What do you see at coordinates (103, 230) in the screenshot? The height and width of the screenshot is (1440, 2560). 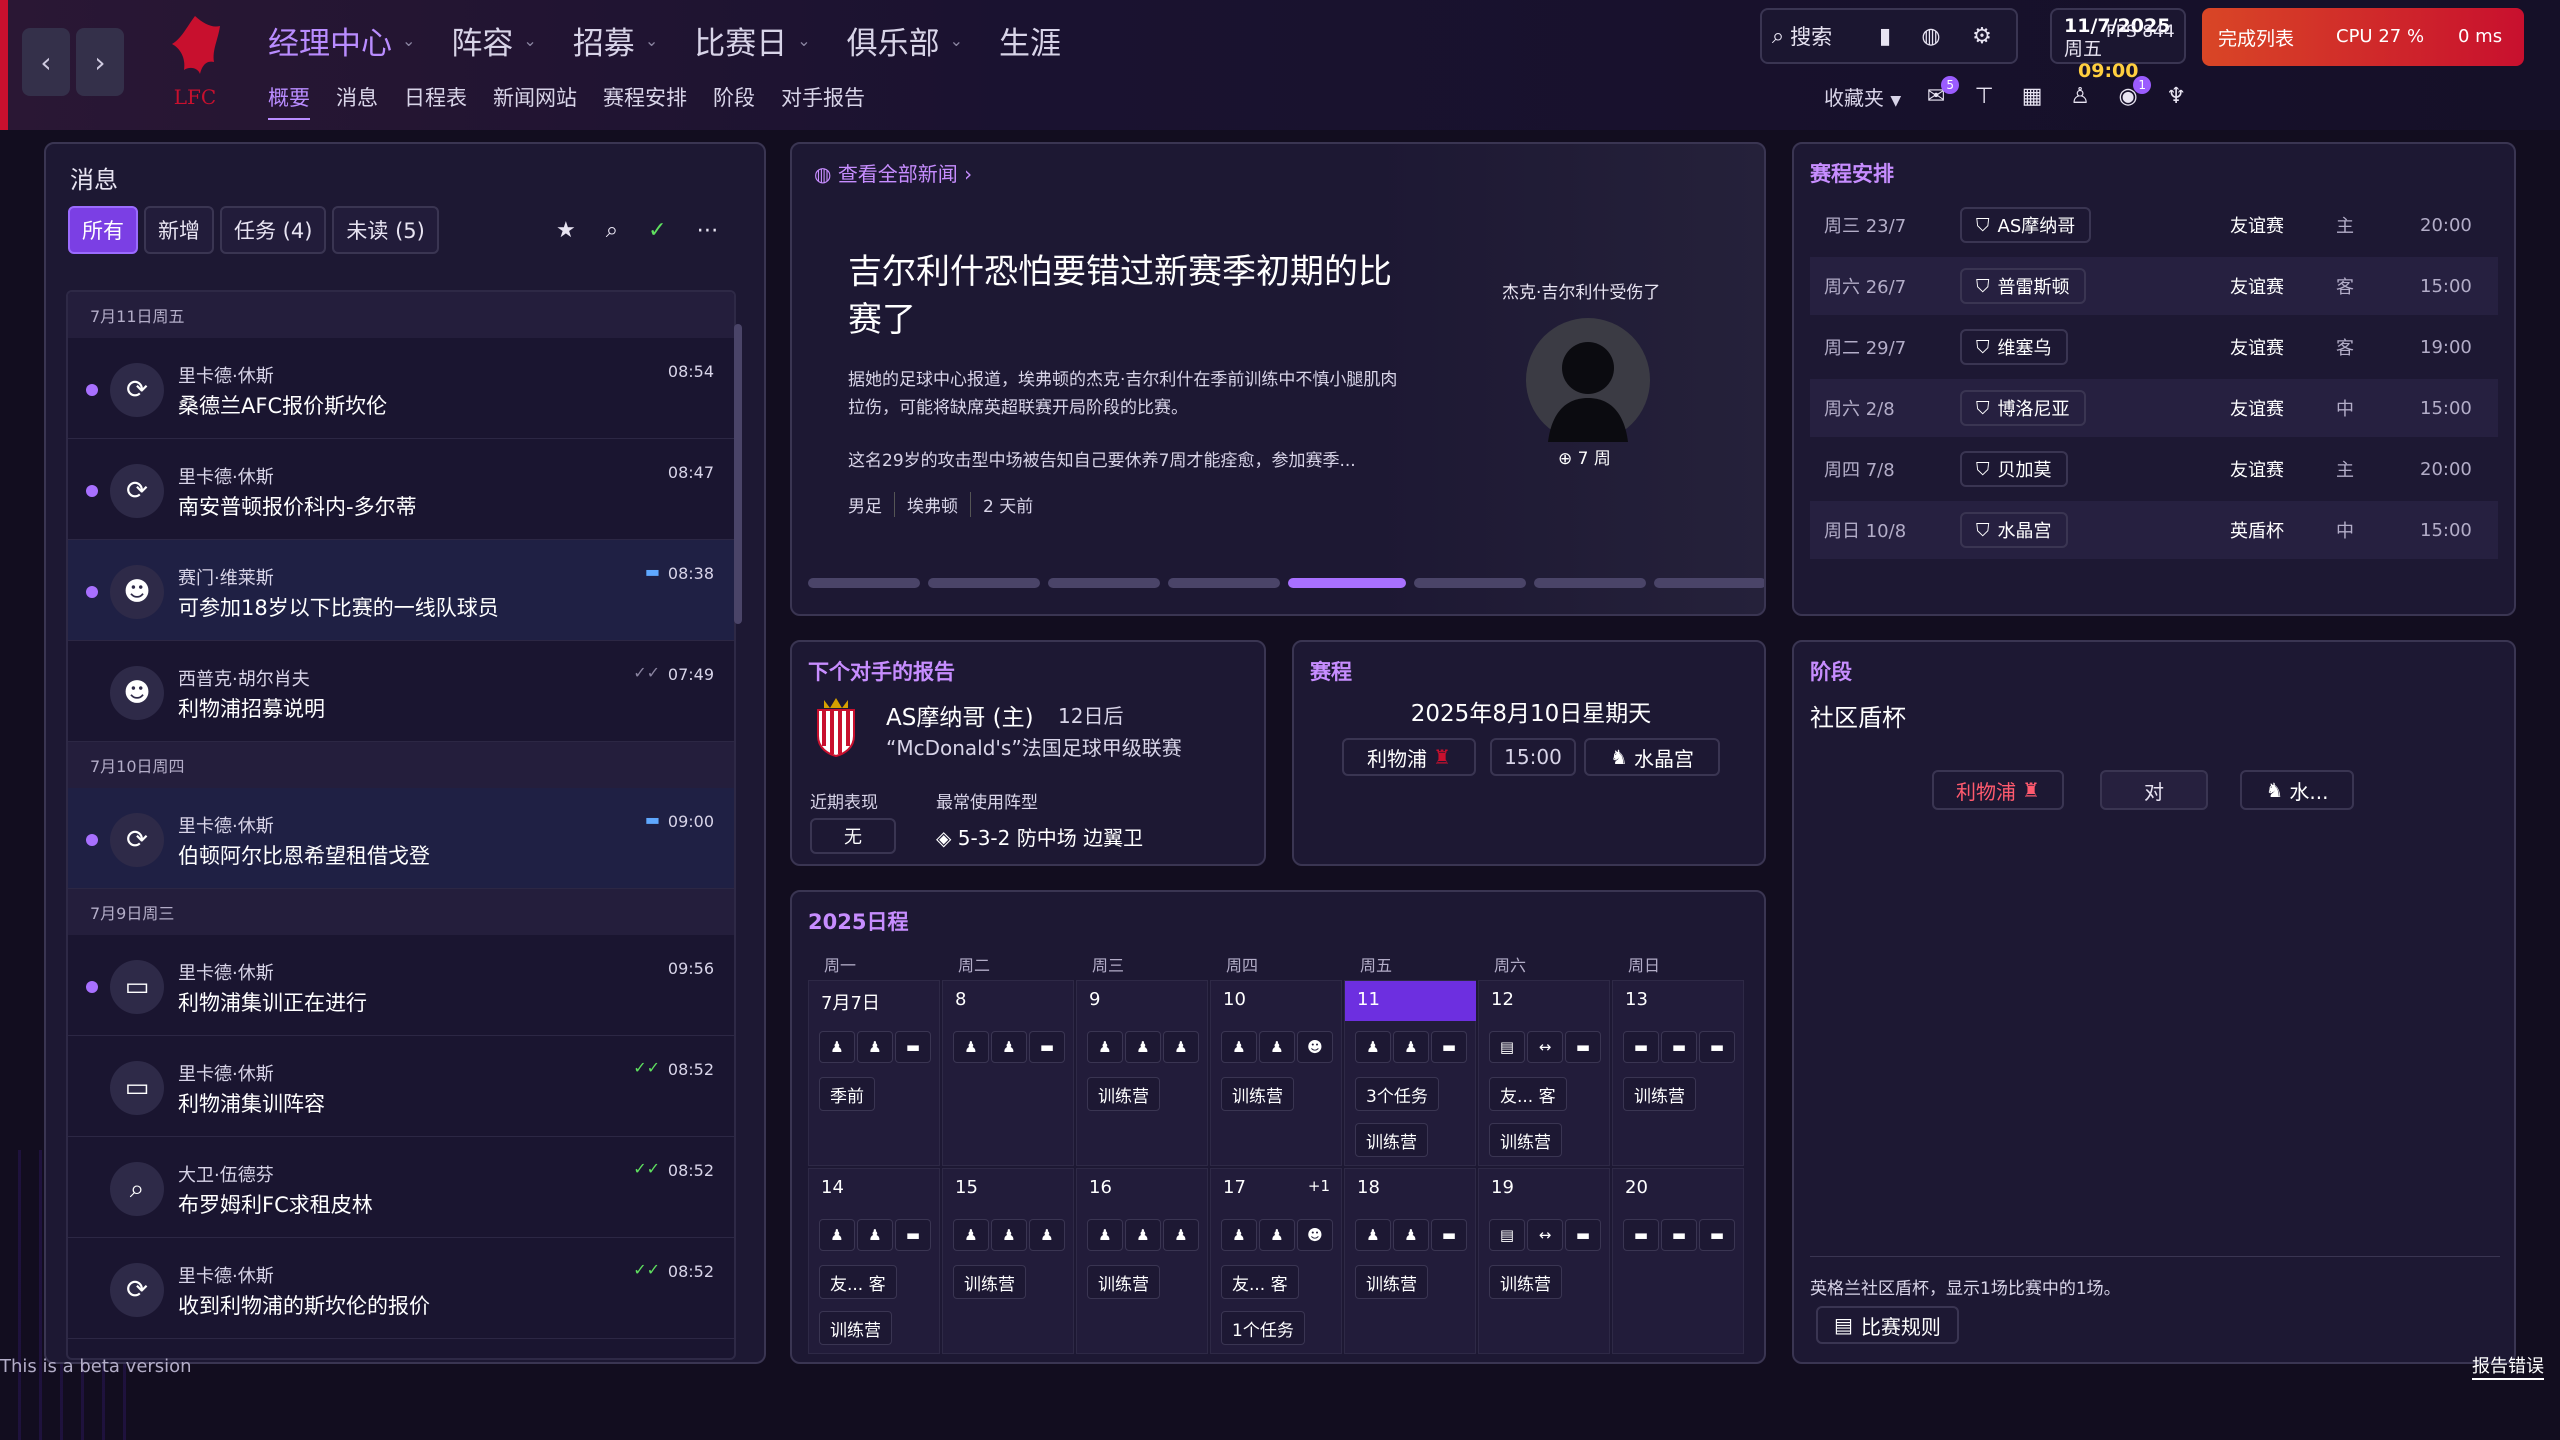 I see `messages-tab: 所有` at bounding box center [103, 230].